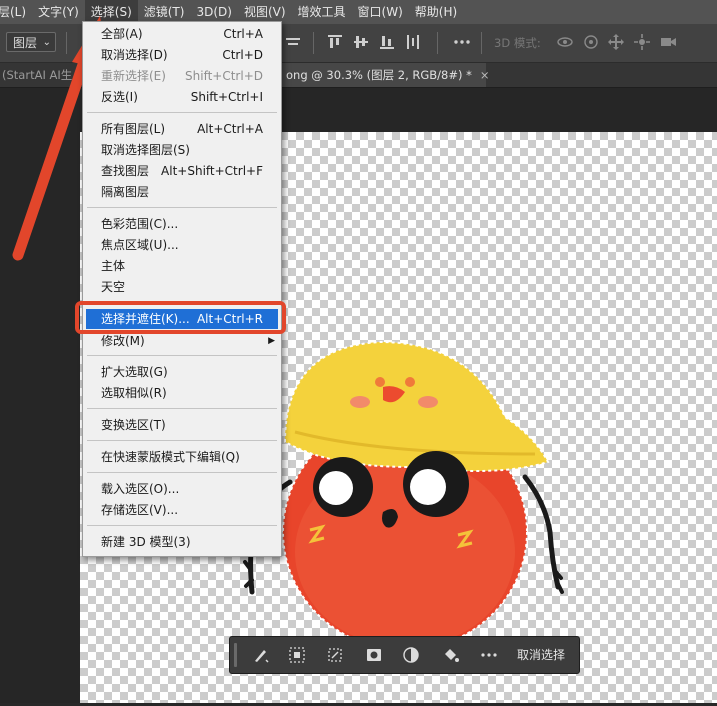 The image size is (717, 706). I want to click on menu-item-grow: 扩大选取(G), so click(182, 372).